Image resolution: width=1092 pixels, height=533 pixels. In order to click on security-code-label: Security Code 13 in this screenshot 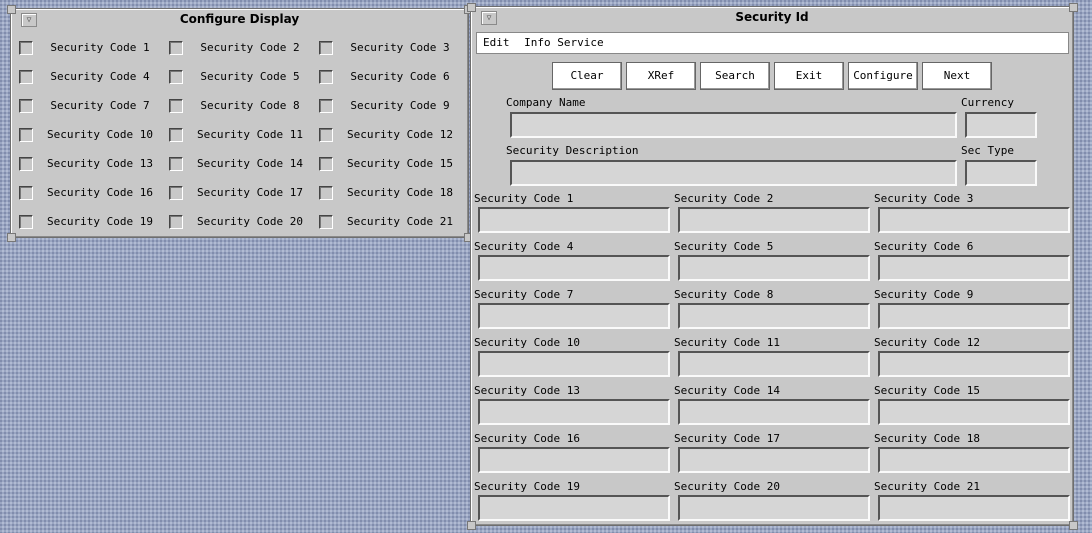, I will do `click(527, 390)`.